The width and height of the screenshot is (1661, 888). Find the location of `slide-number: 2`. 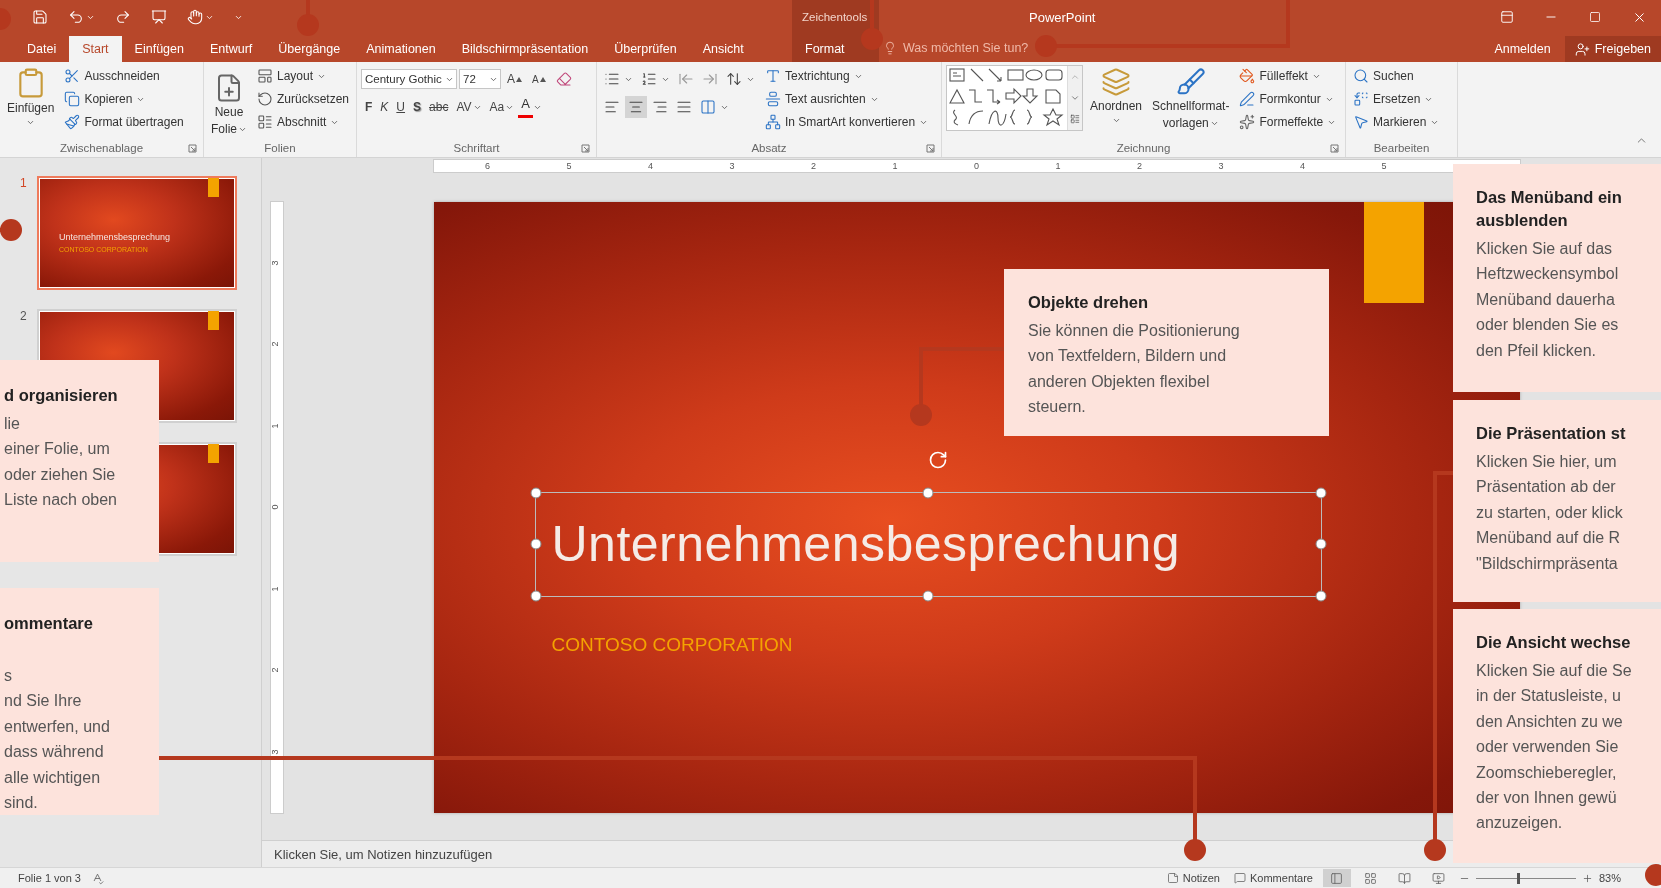

slide-number: 2 is located at coordinates (24, 316).